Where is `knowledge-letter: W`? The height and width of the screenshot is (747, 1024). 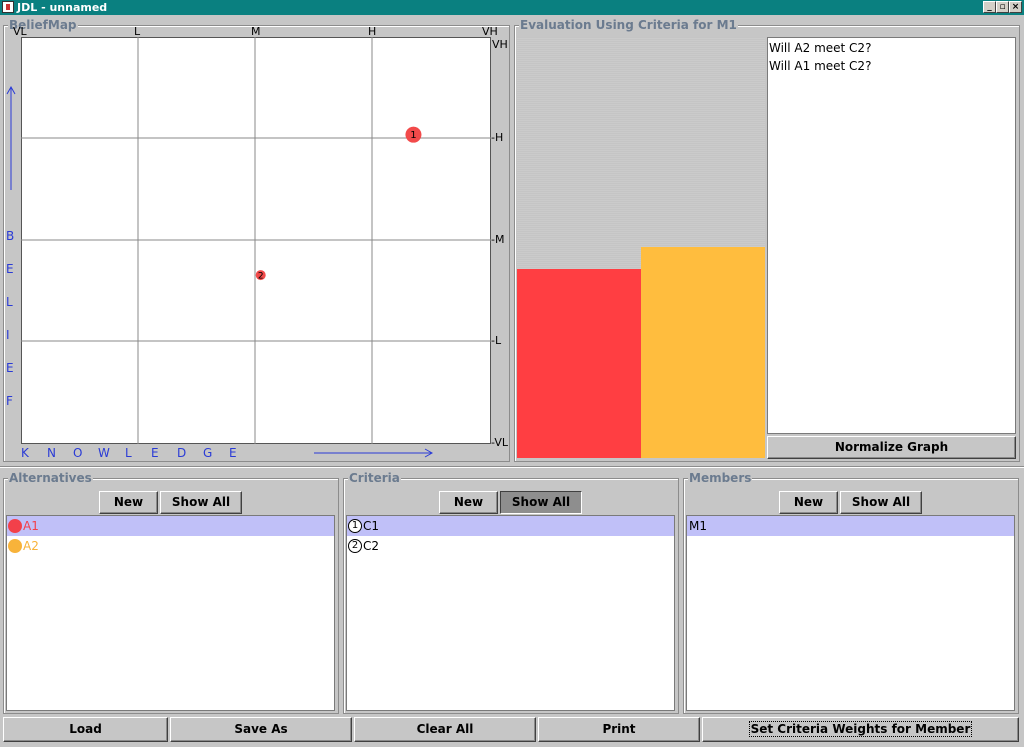 knowledge-letter: W is located at coordinates (104, 453).